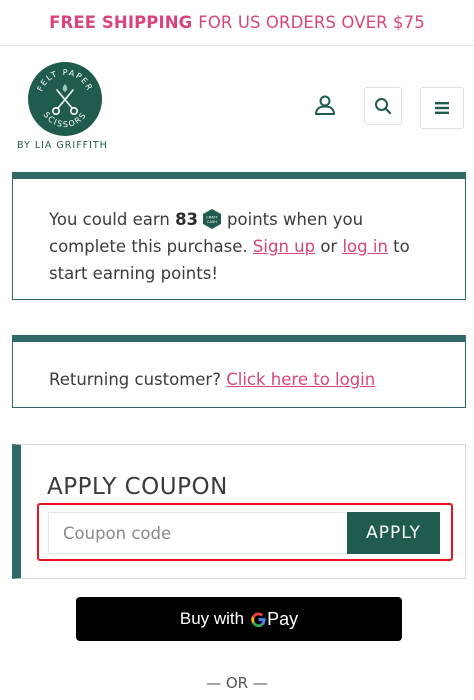  Describe the element at coordinates (393, 533) in the screenshot. I see `apply-coupon-button: APPLY` at that location.